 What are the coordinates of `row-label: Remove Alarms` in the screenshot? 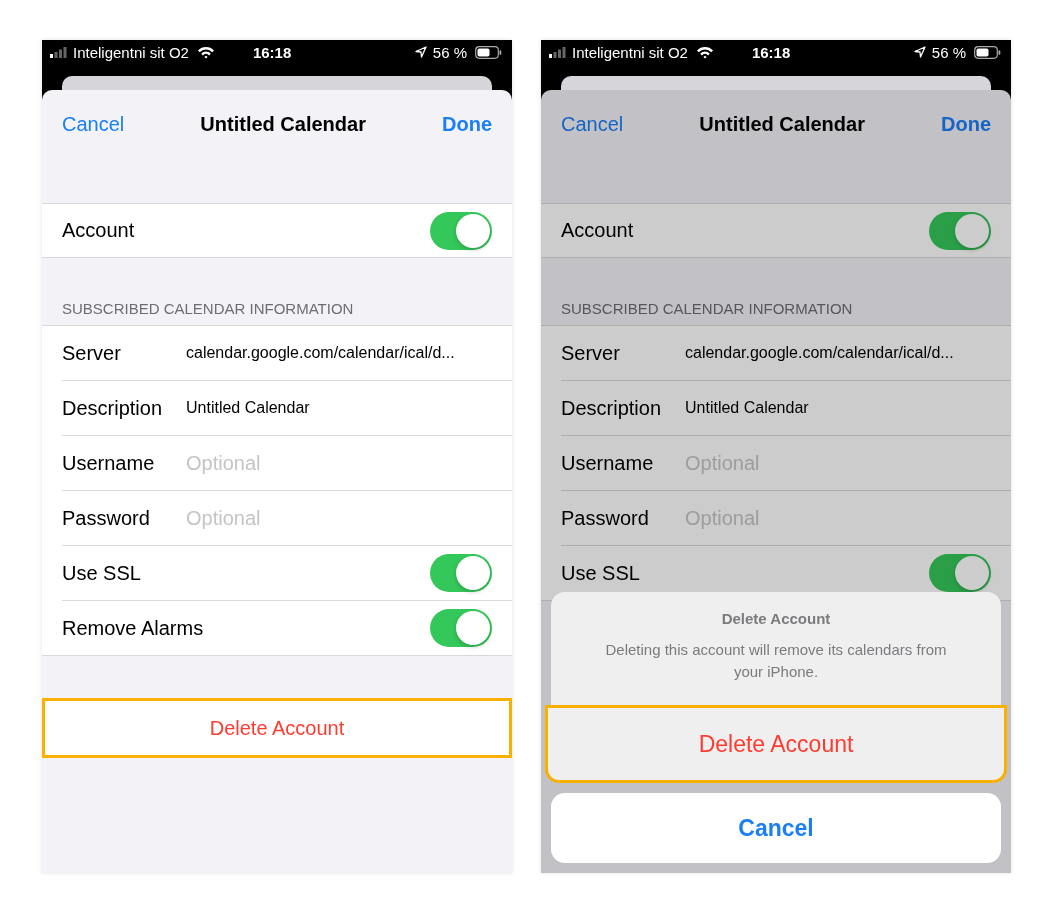 It's located at (133, 628).